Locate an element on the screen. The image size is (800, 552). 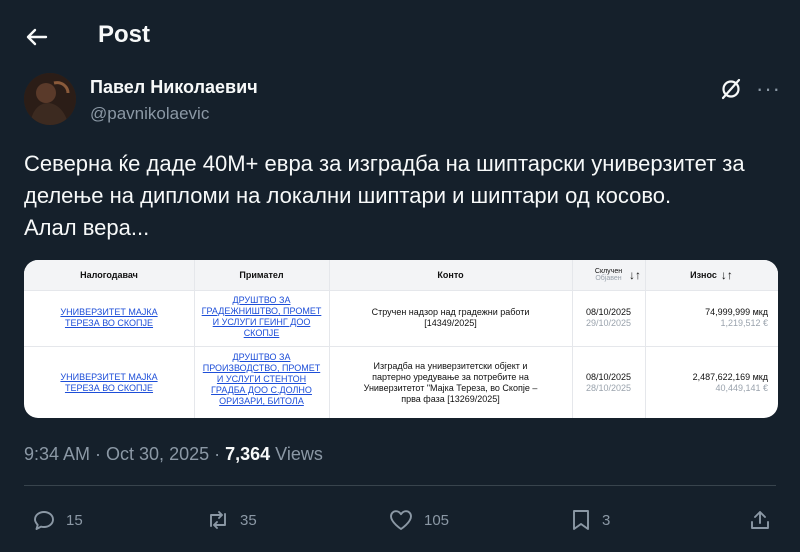
timestamp: 9:34 AM · Oct 30, 2025 · is located at coordinates (124, 454).